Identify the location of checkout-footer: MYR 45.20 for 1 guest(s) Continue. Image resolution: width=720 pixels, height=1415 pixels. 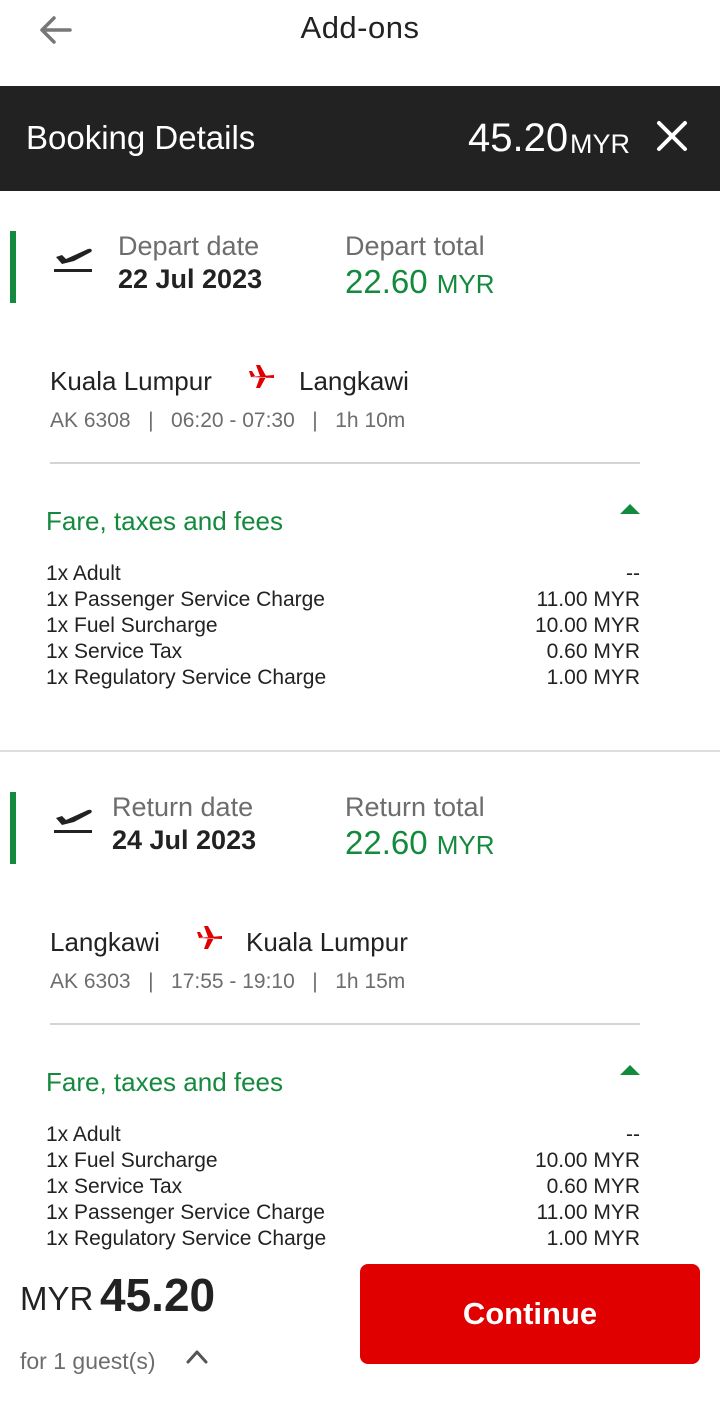
(360, 1333).